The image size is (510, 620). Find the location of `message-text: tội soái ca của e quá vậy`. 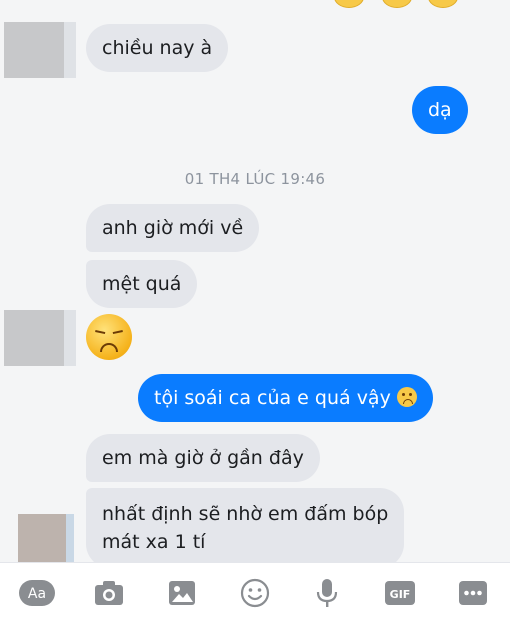

message-text: tội soái ca của e quá vậy is located at coordinates (272, 398).